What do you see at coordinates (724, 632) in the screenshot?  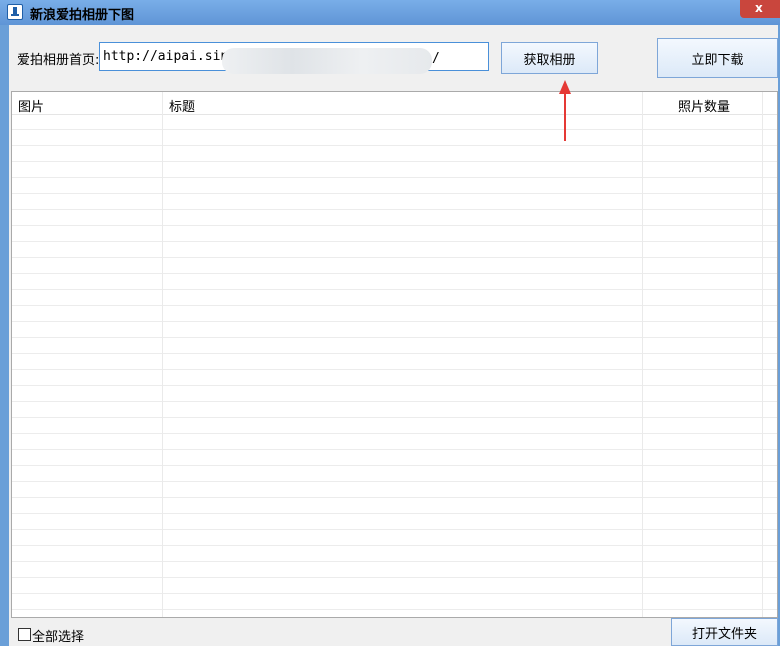 I see `open-folder-button: 打开文件夹` at bounding box center [724, 632].